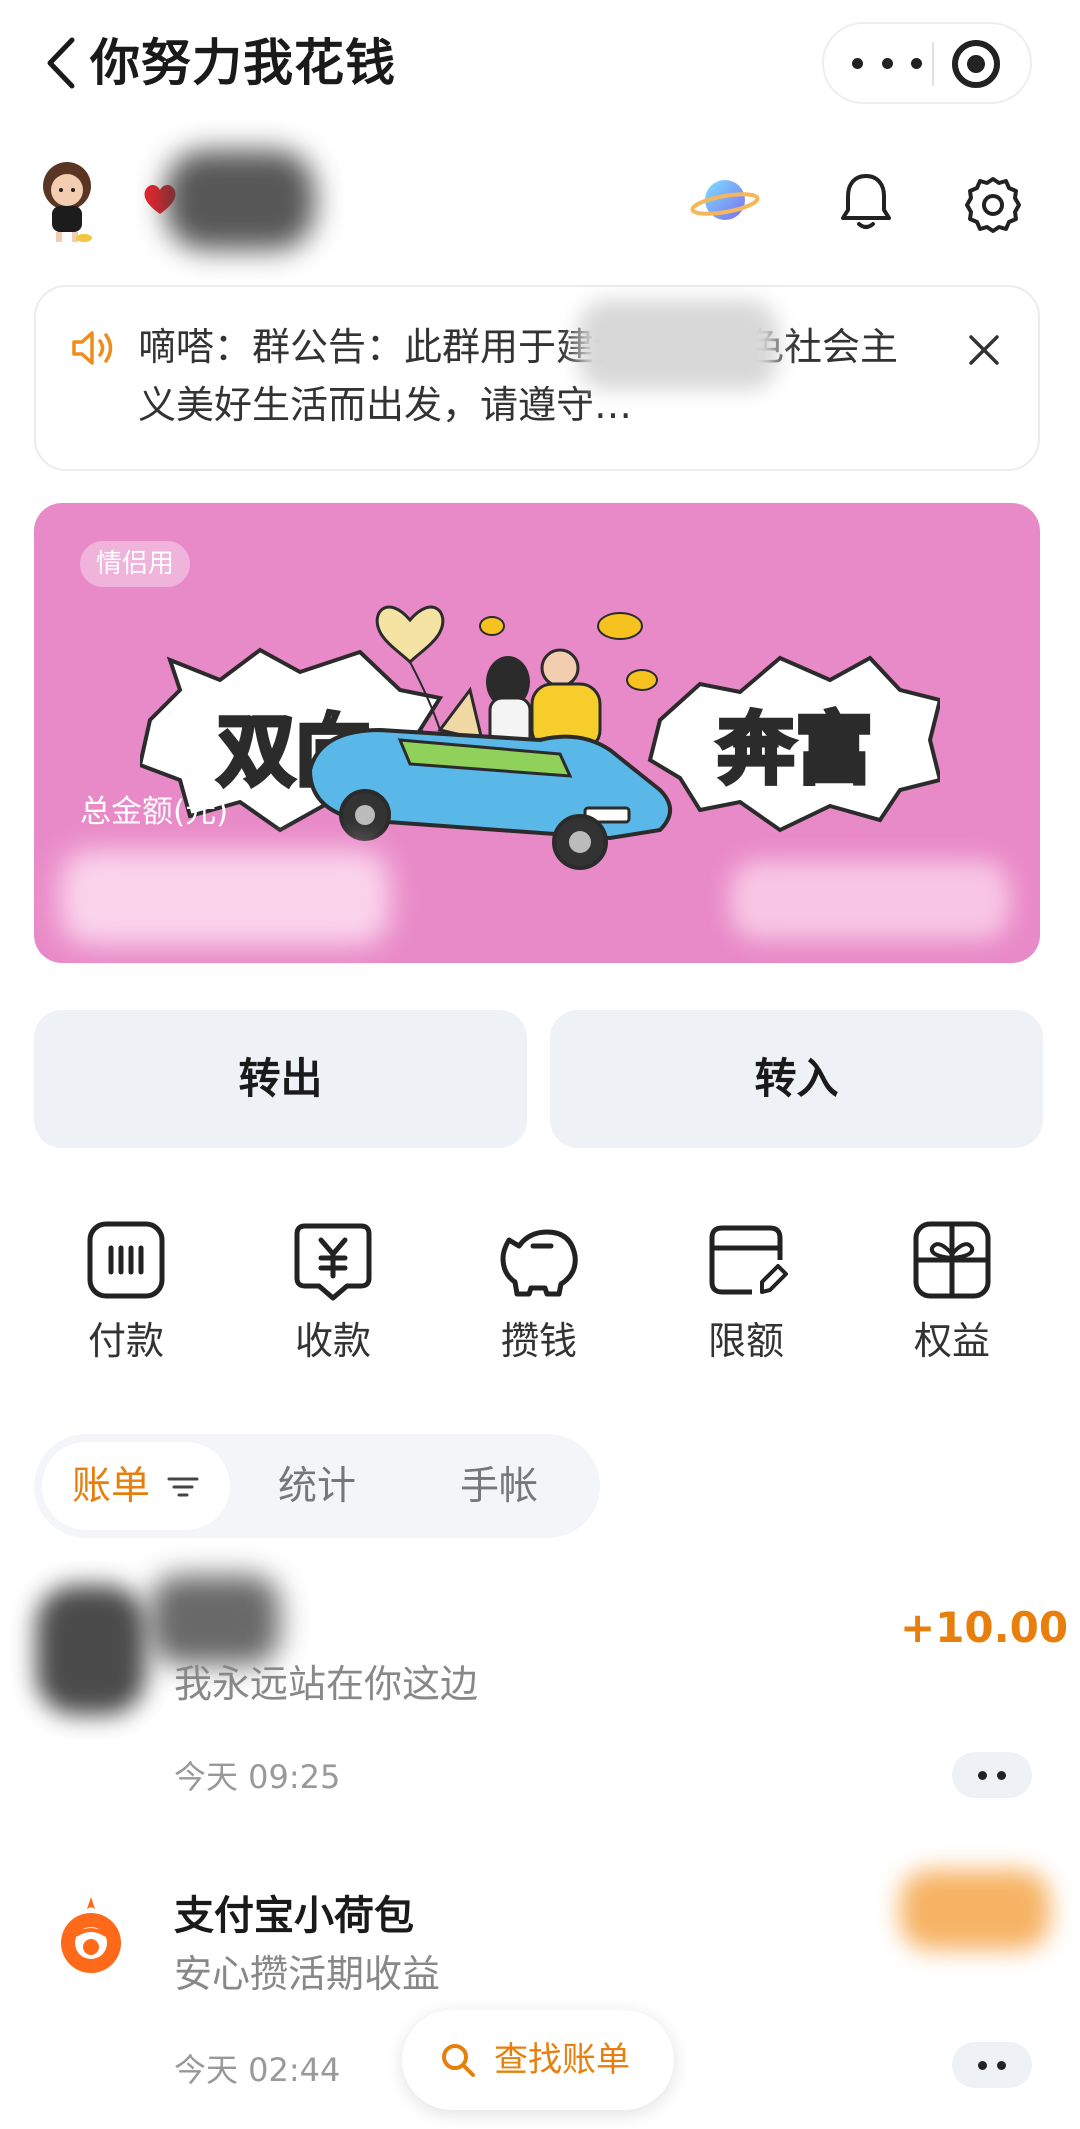 This screenshot has width=1080, height=2129. Describe the element at coordinates (952, 1260) in the screenshot. I see `gift-icon` at that location.